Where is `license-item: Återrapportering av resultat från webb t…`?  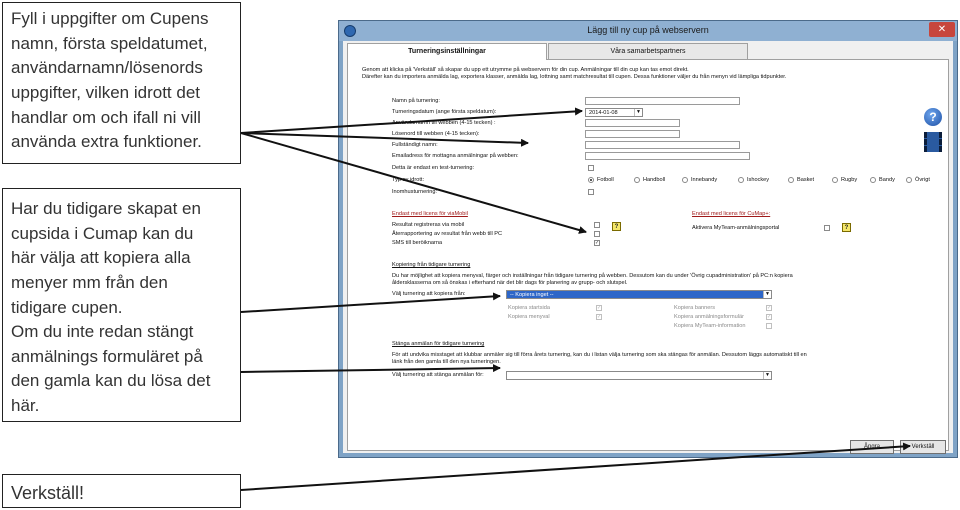
license-item: Återrapportering av resultat från webb t… is located at coordinates (447, 234).